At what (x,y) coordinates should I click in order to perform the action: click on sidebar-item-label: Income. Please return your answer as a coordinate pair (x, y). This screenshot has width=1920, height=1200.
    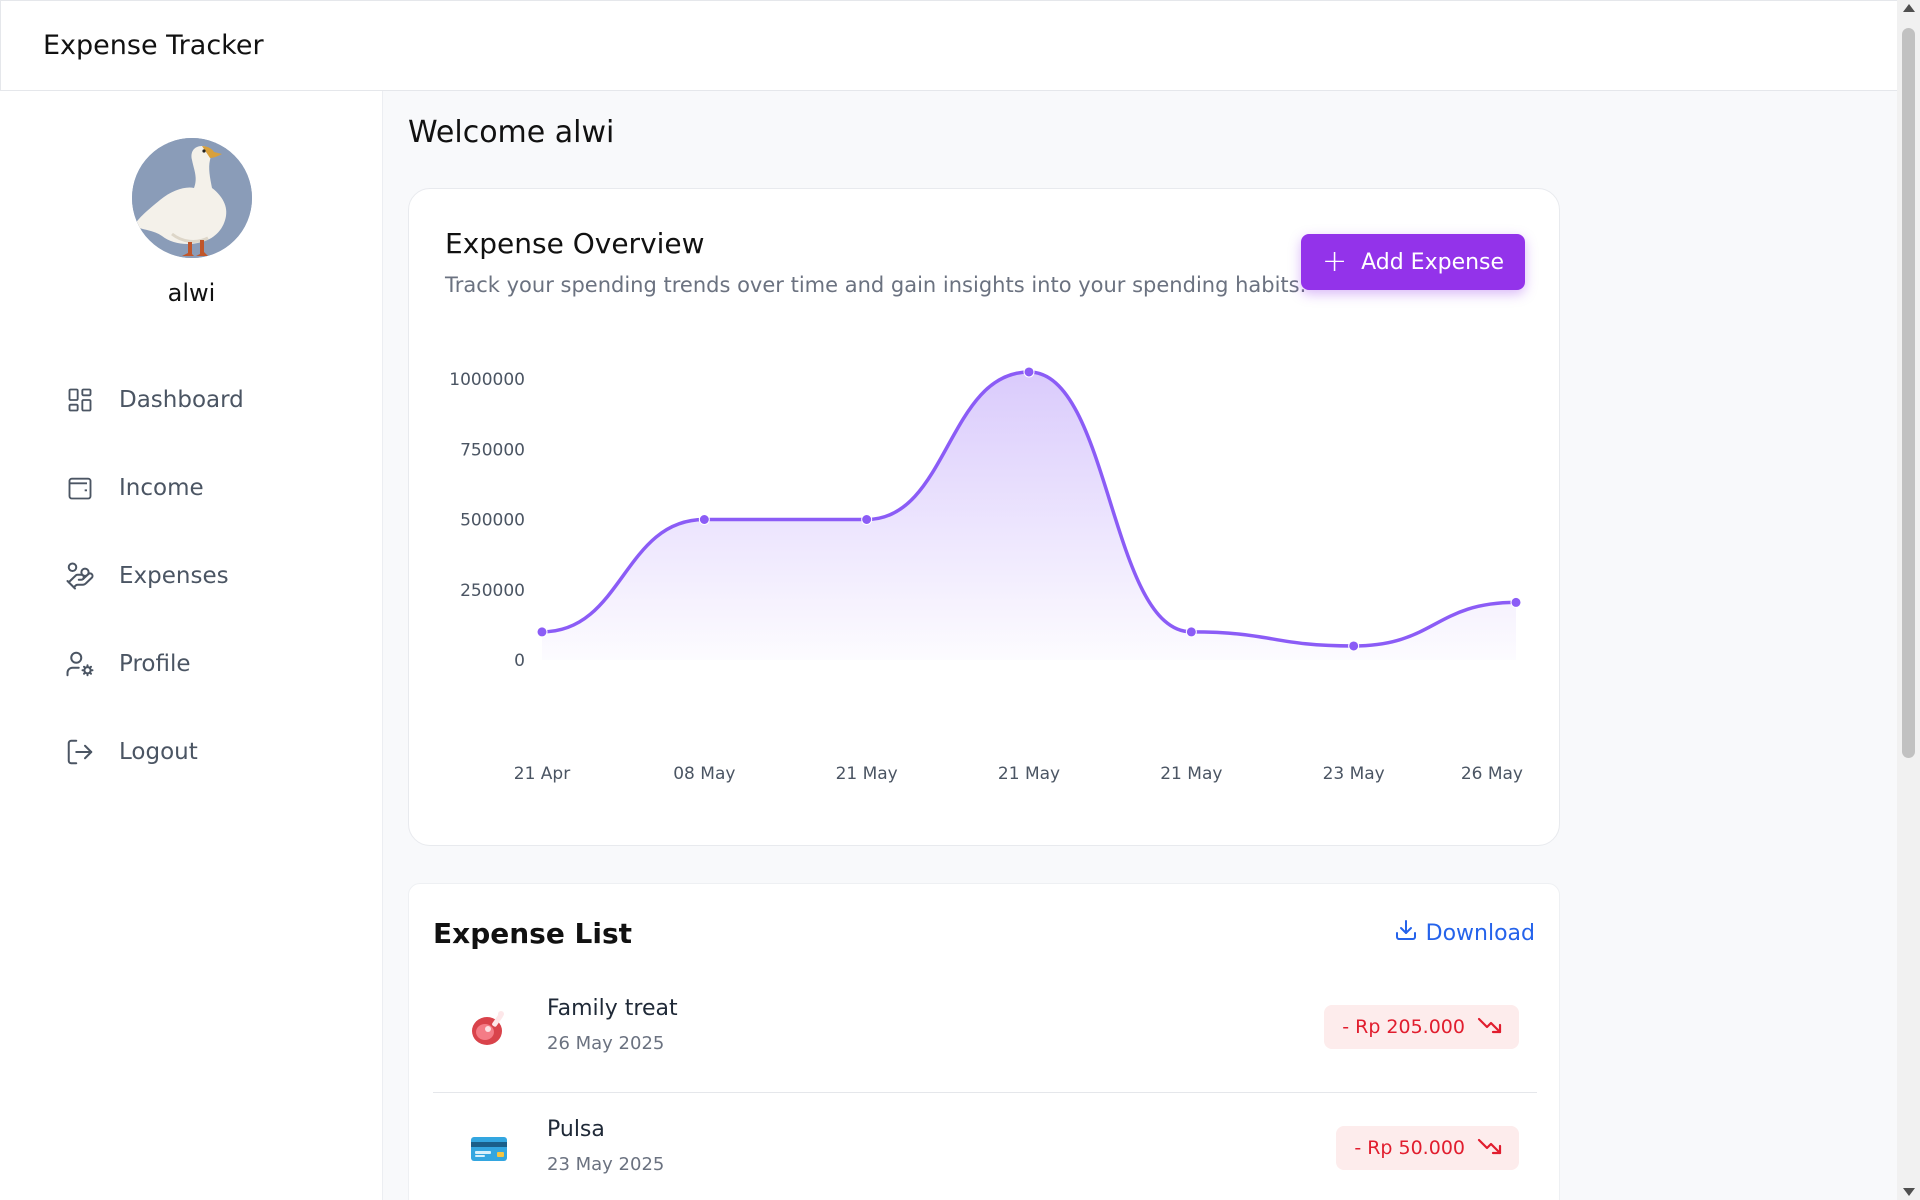
    Looking at the image, I should click on (161, 488).